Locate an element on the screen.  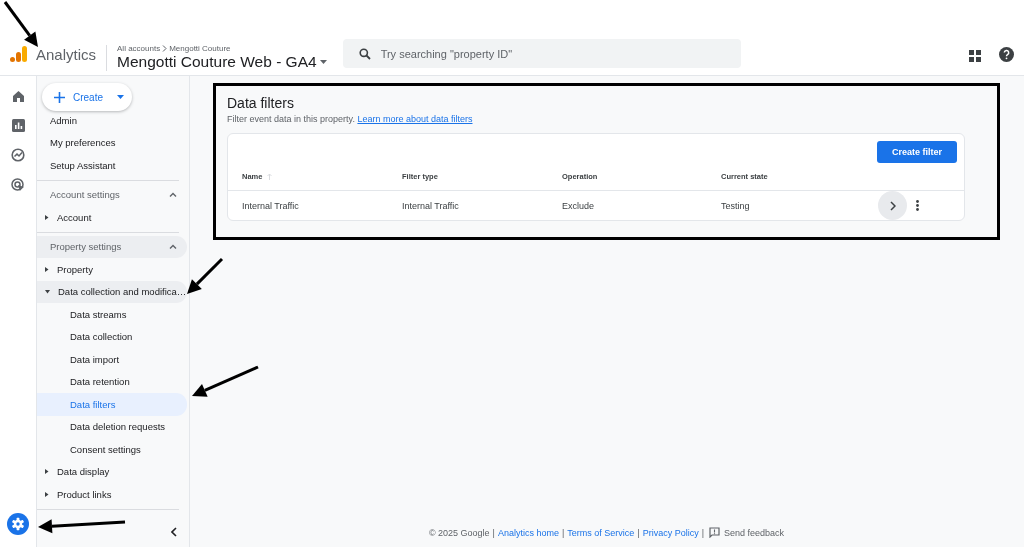
menu-item: Consent settings is located at coordinates (112, 449).